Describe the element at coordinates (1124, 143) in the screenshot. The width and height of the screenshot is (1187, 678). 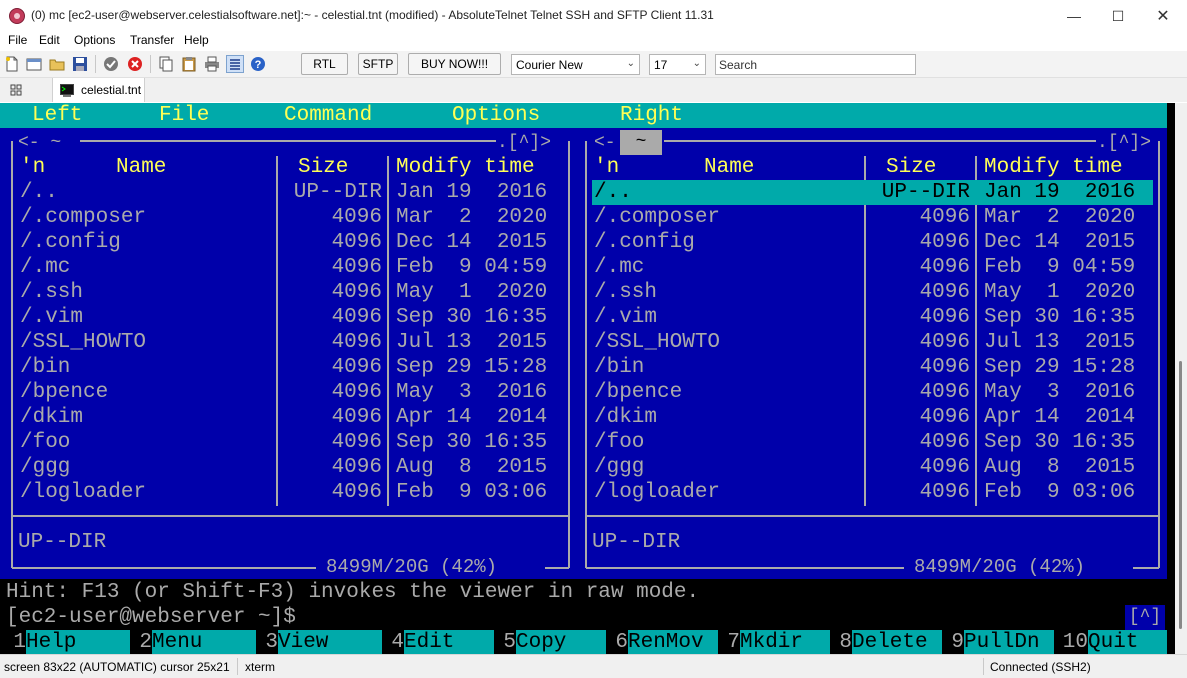
I see `right-panel-controls: .[^]>` at that location.